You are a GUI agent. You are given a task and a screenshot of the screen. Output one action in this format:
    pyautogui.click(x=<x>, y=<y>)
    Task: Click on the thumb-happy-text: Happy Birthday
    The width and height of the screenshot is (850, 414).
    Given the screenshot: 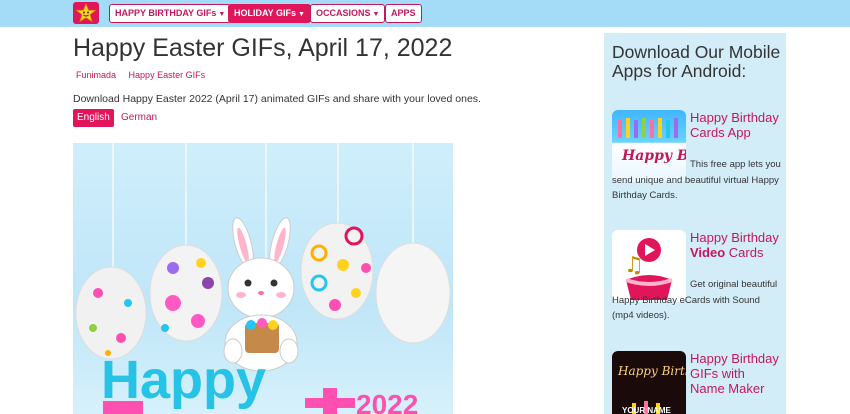 What is the action you would take?
    pyautogui.click(x=651, y=371)
    